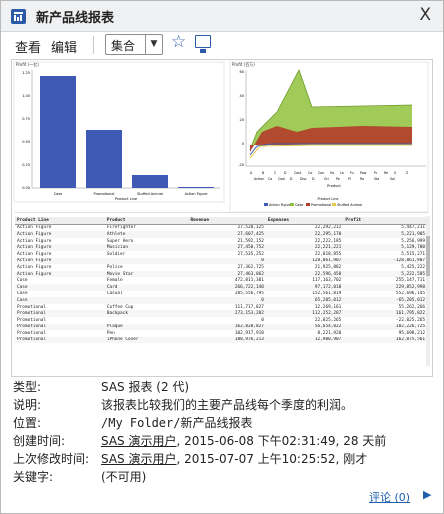 The height and width of the screenshot is (514, 444). What do you see at coordinates (33, 477) in the screenshot?
I see `property-label: 关键字:` at bounding box center [33, 477].